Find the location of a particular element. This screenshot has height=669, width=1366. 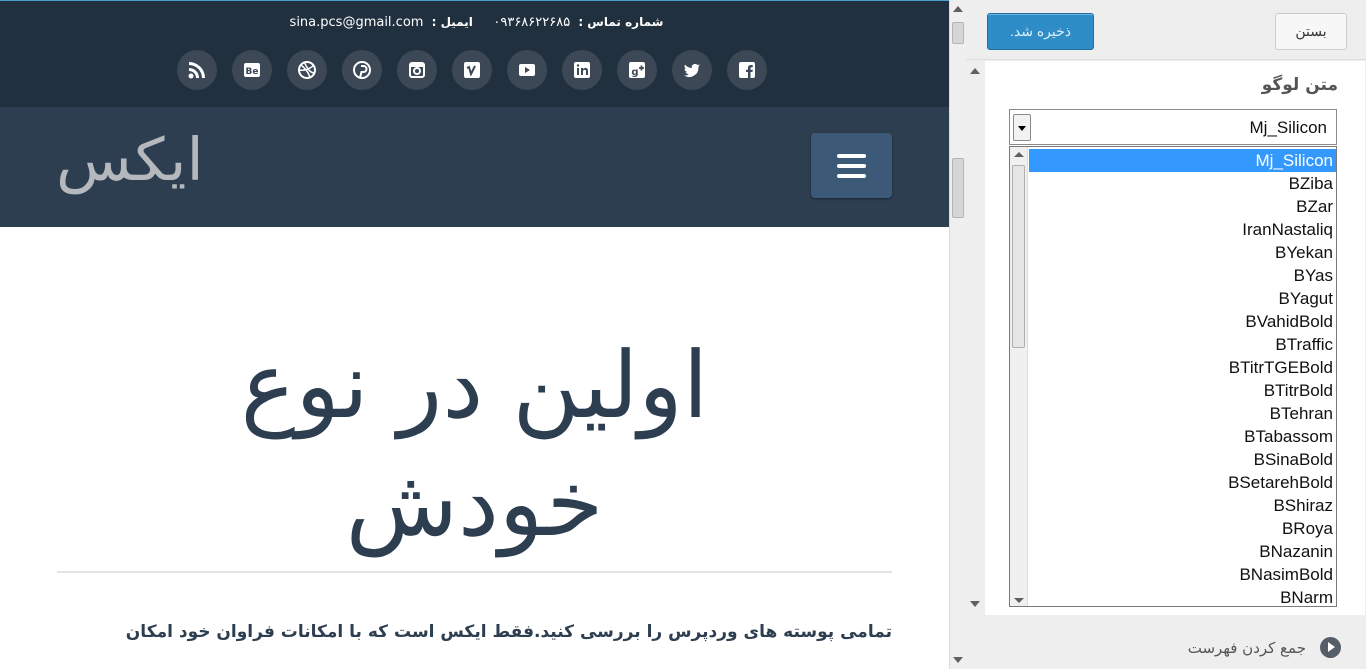

vimeo-icon is located at coordinates (472, 70).